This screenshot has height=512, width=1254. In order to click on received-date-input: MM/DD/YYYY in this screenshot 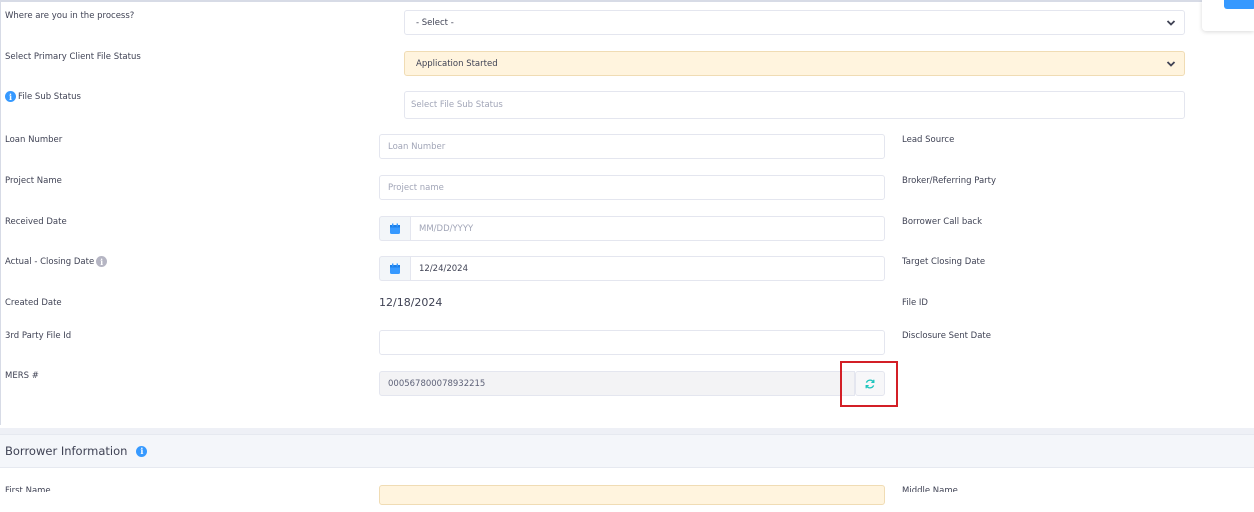, I will do `click(647, 228)`.